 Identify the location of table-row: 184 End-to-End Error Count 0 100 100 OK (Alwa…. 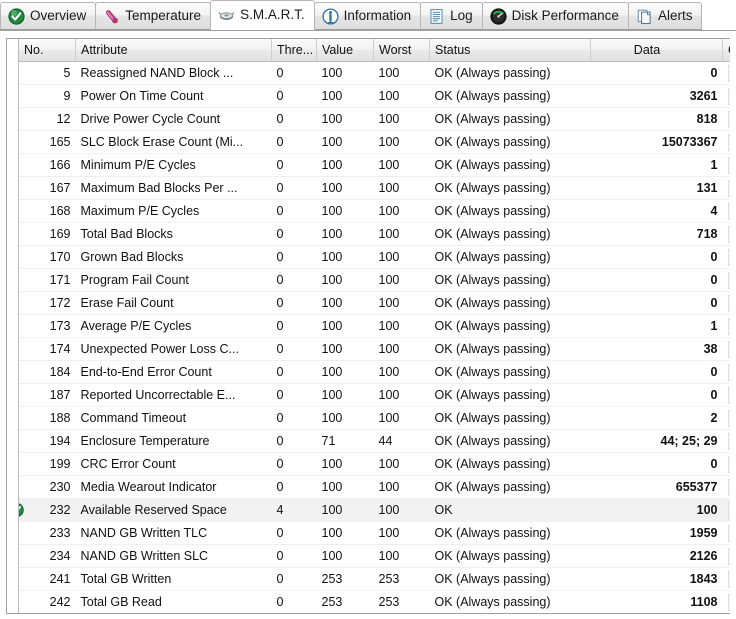
(374, 372).